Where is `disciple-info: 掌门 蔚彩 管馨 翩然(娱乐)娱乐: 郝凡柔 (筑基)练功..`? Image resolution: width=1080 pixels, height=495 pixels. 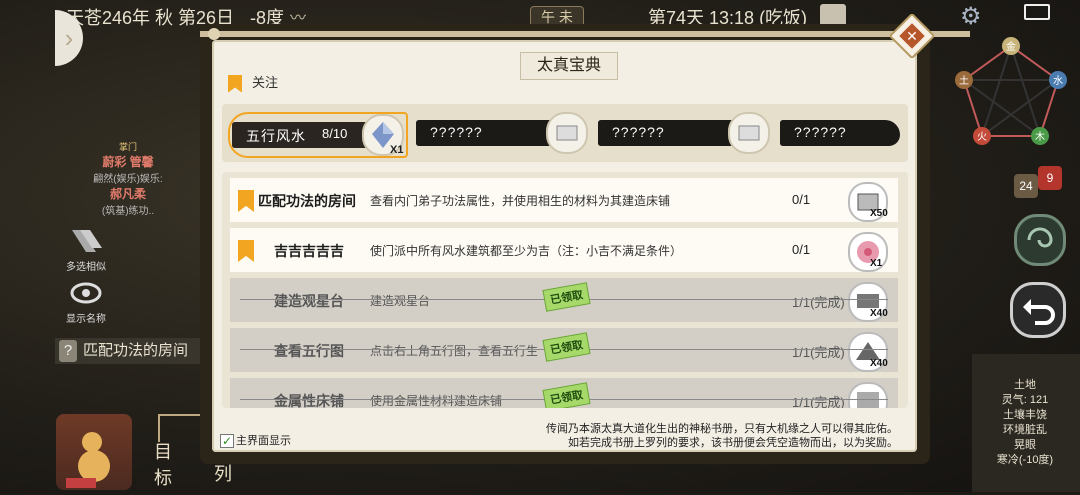
disciple-info: 掌门 蔚彩 管馨 翩然(娱乐)娱乐: 郝凡柔 (筑基)练功.. is located at coordinates (128, 178).